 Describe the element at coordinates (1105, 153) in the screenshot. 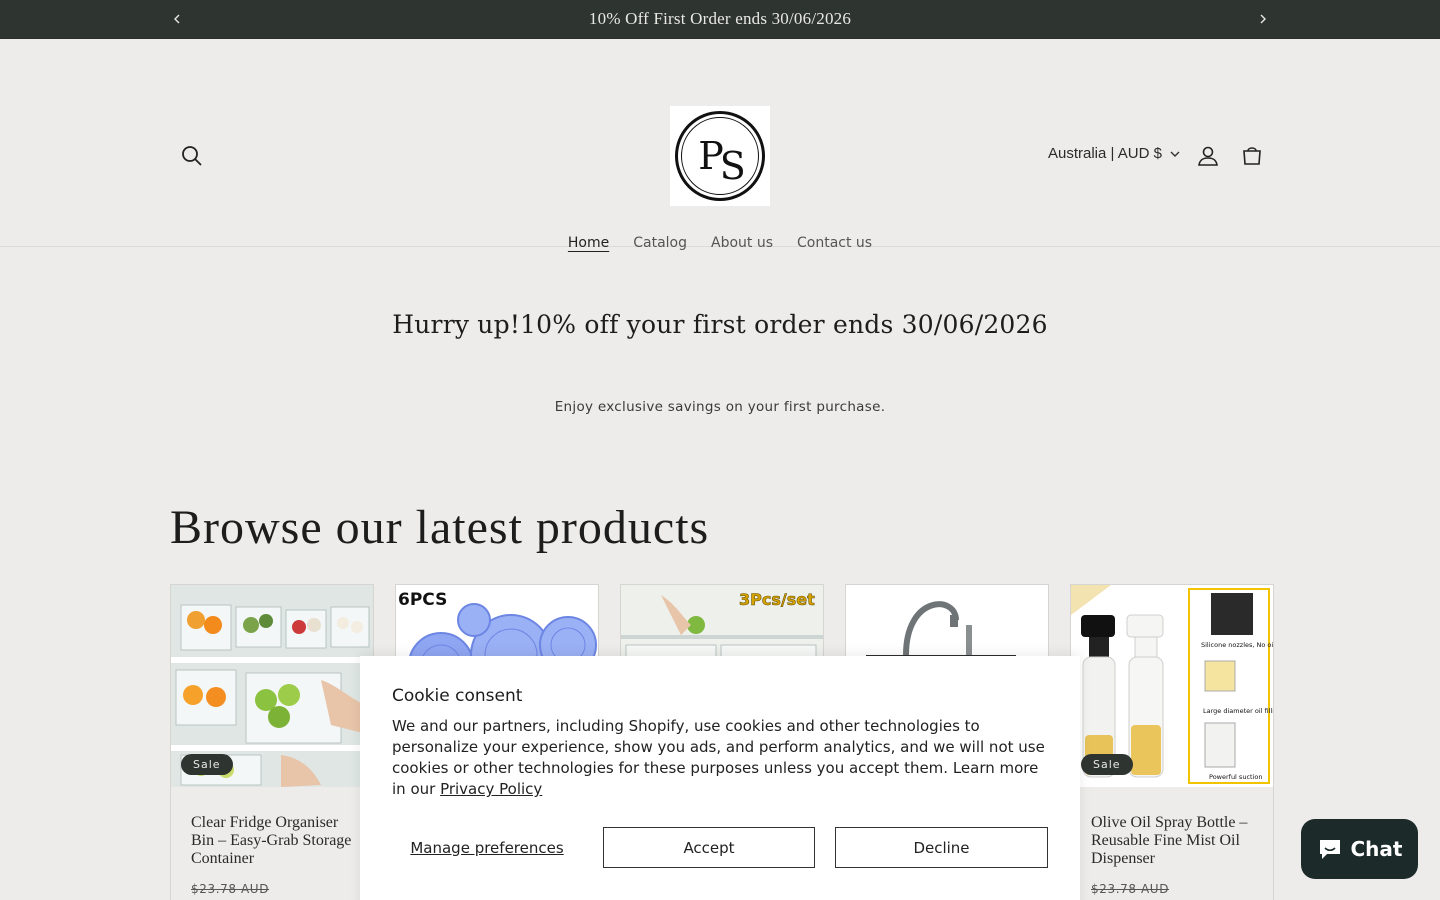

I see `country-selector-label: Australia | AUD $` at that location.